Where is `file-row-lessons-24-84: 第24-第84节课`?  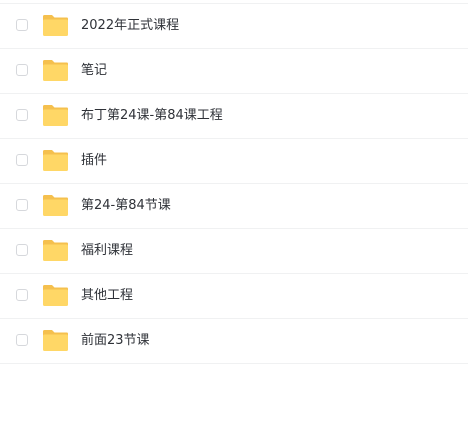
file-row-lessons-24-84: 第24-第84节课 is located at coordinates (234, 206).